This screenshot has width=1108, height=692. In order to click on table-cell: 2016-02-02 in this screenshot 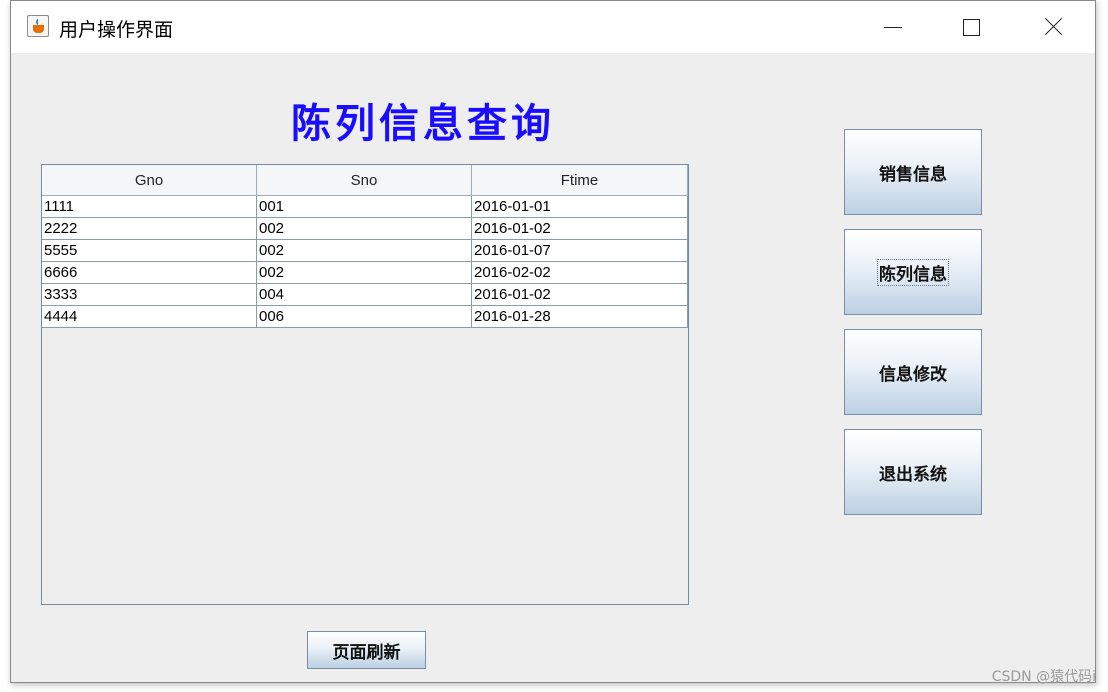, I will do `click(580, 272)`.